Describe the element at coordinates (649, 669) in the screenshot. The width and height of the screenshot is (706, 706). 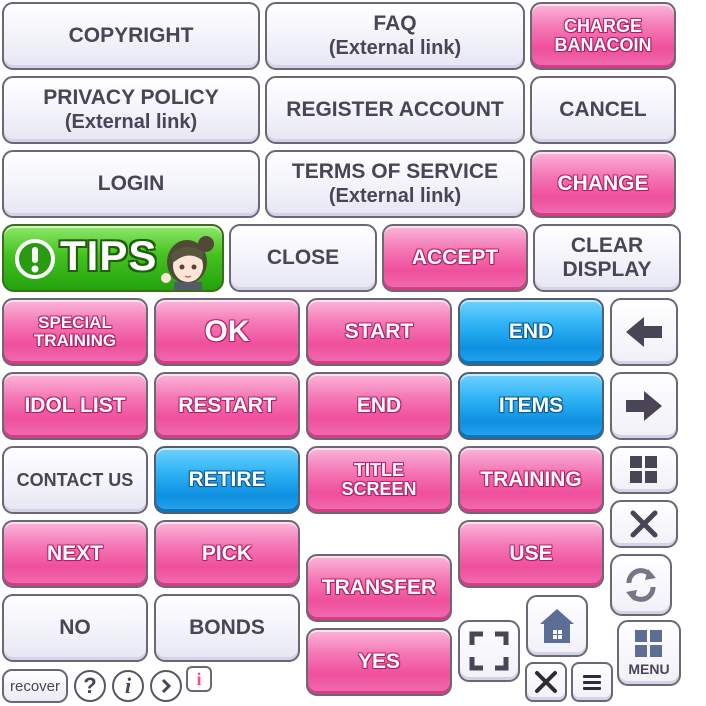
I see `menu-label: MENU` at that location.